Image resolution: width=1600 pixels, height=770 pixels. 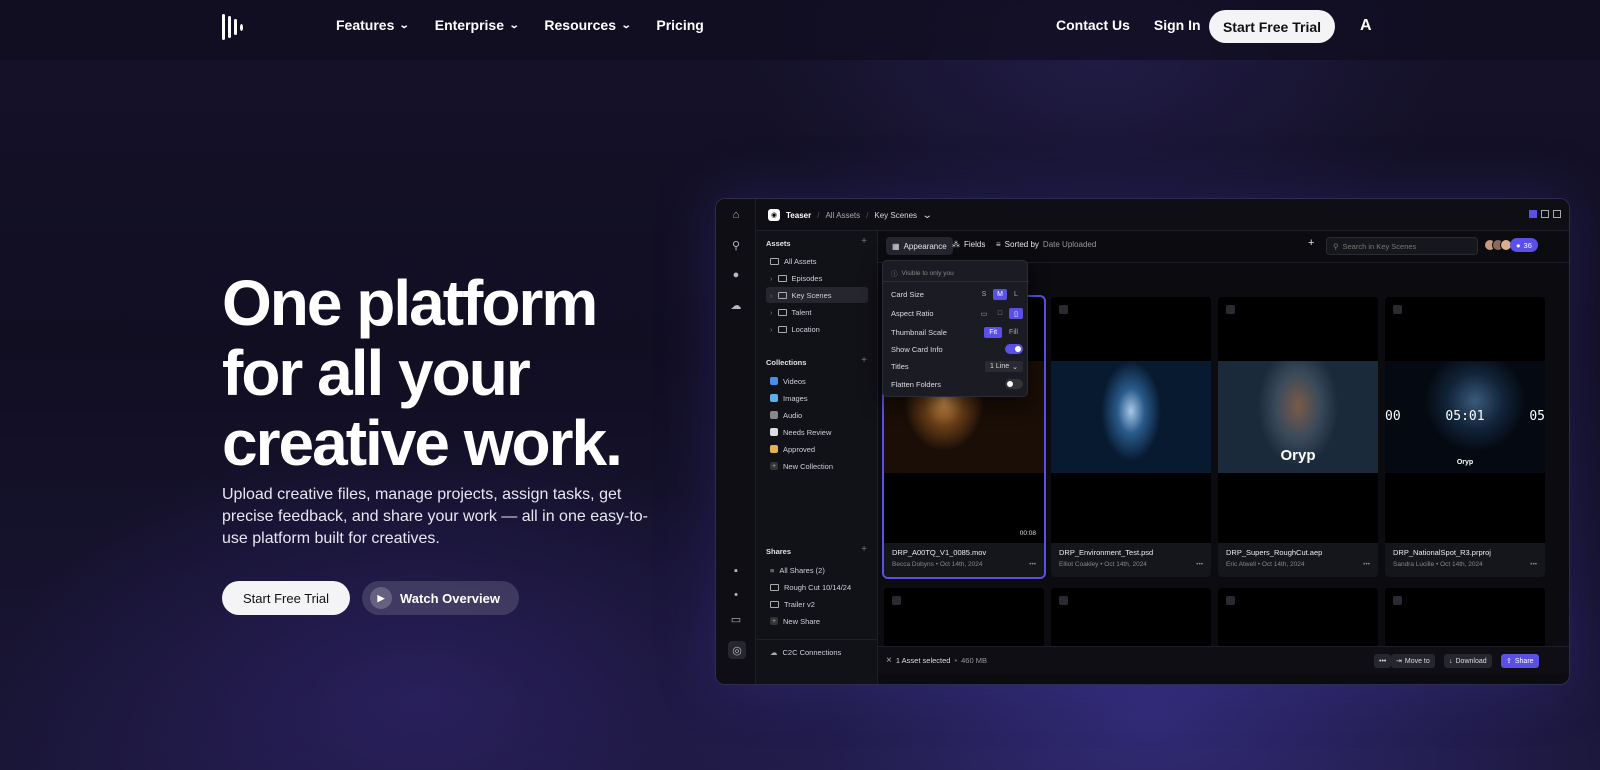 I want to click on avatar-stack, so click(x=1498, y=245).